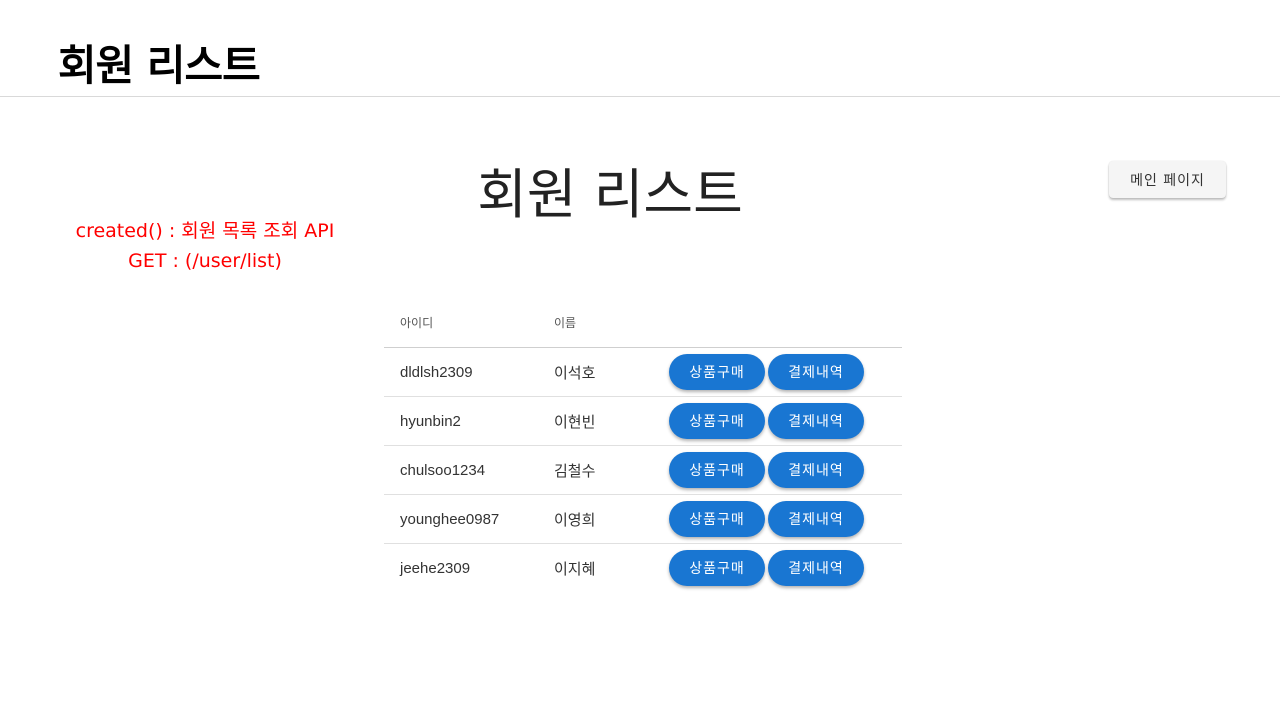 Image resolution: width=1280 pixels, height=720 pixels. Describe the element at coordinates (435, 568) in the screenshot. I see `member-id: jeehe2309` at that location.